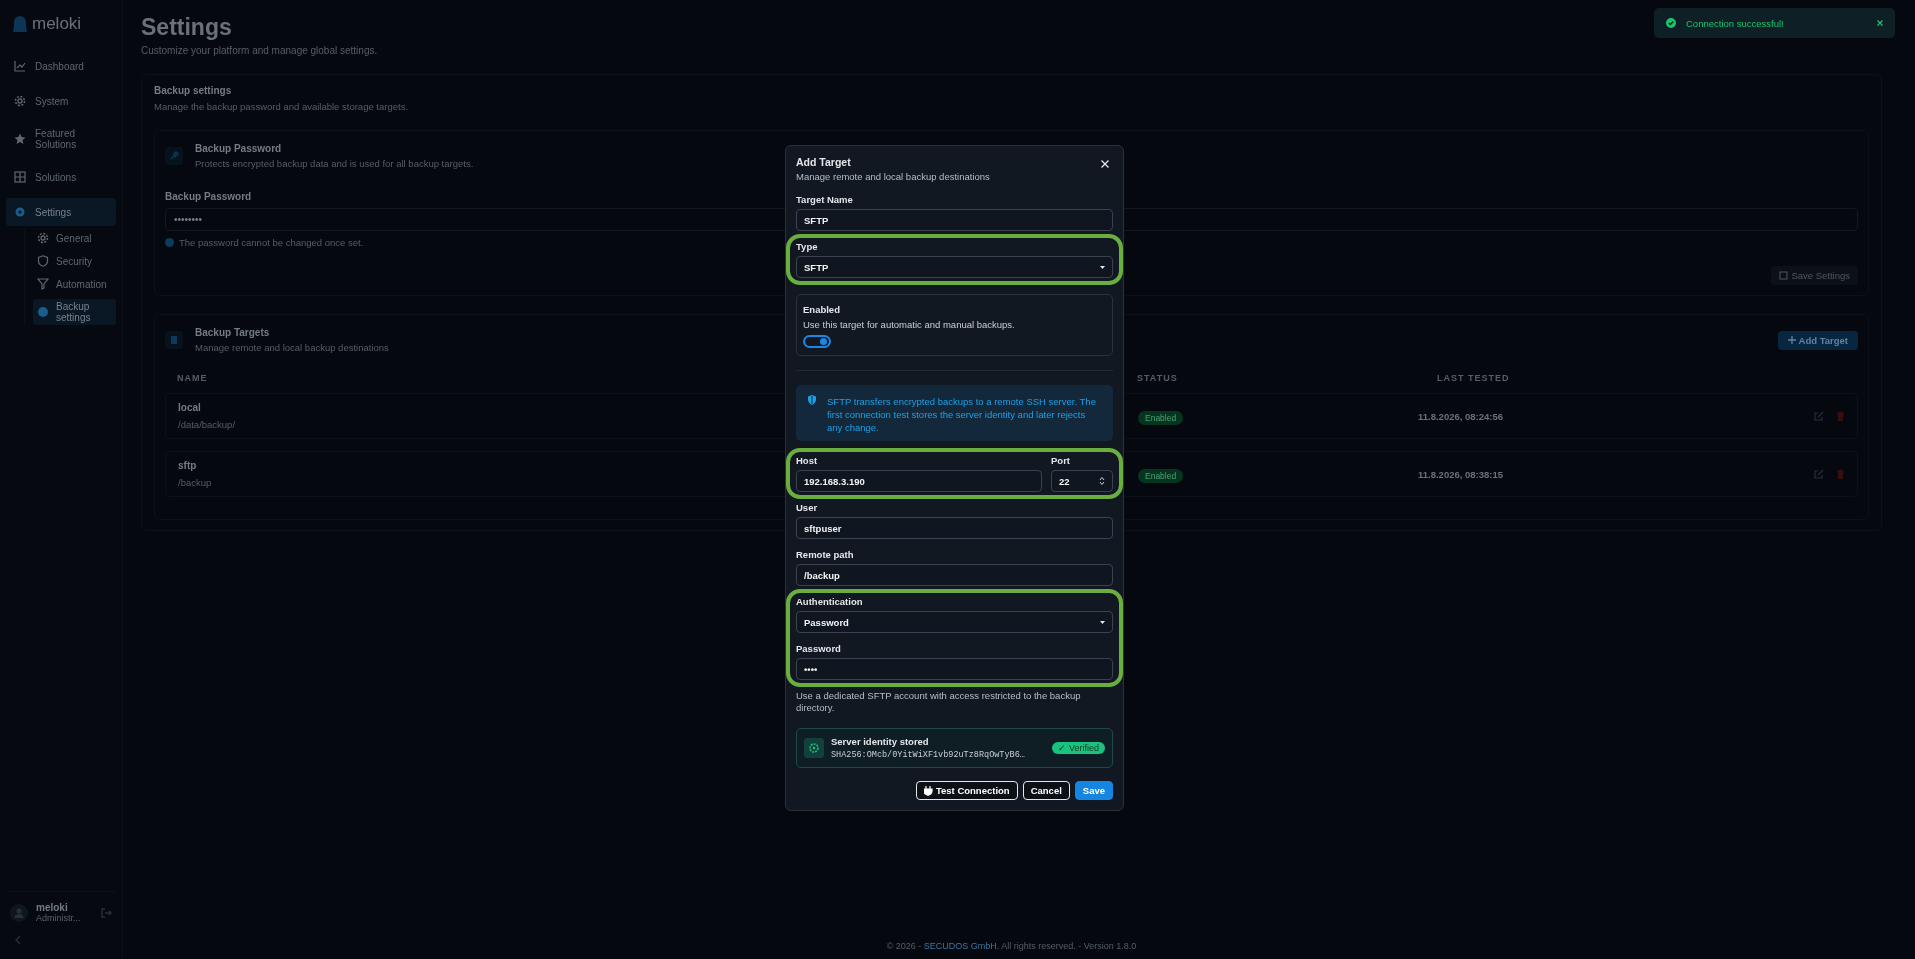 The image size is (1915, 959). What do you see at coordinates (208, 196) in the screenshot?
I see `field-label: Backup Password` at bounding box center [208, 196].